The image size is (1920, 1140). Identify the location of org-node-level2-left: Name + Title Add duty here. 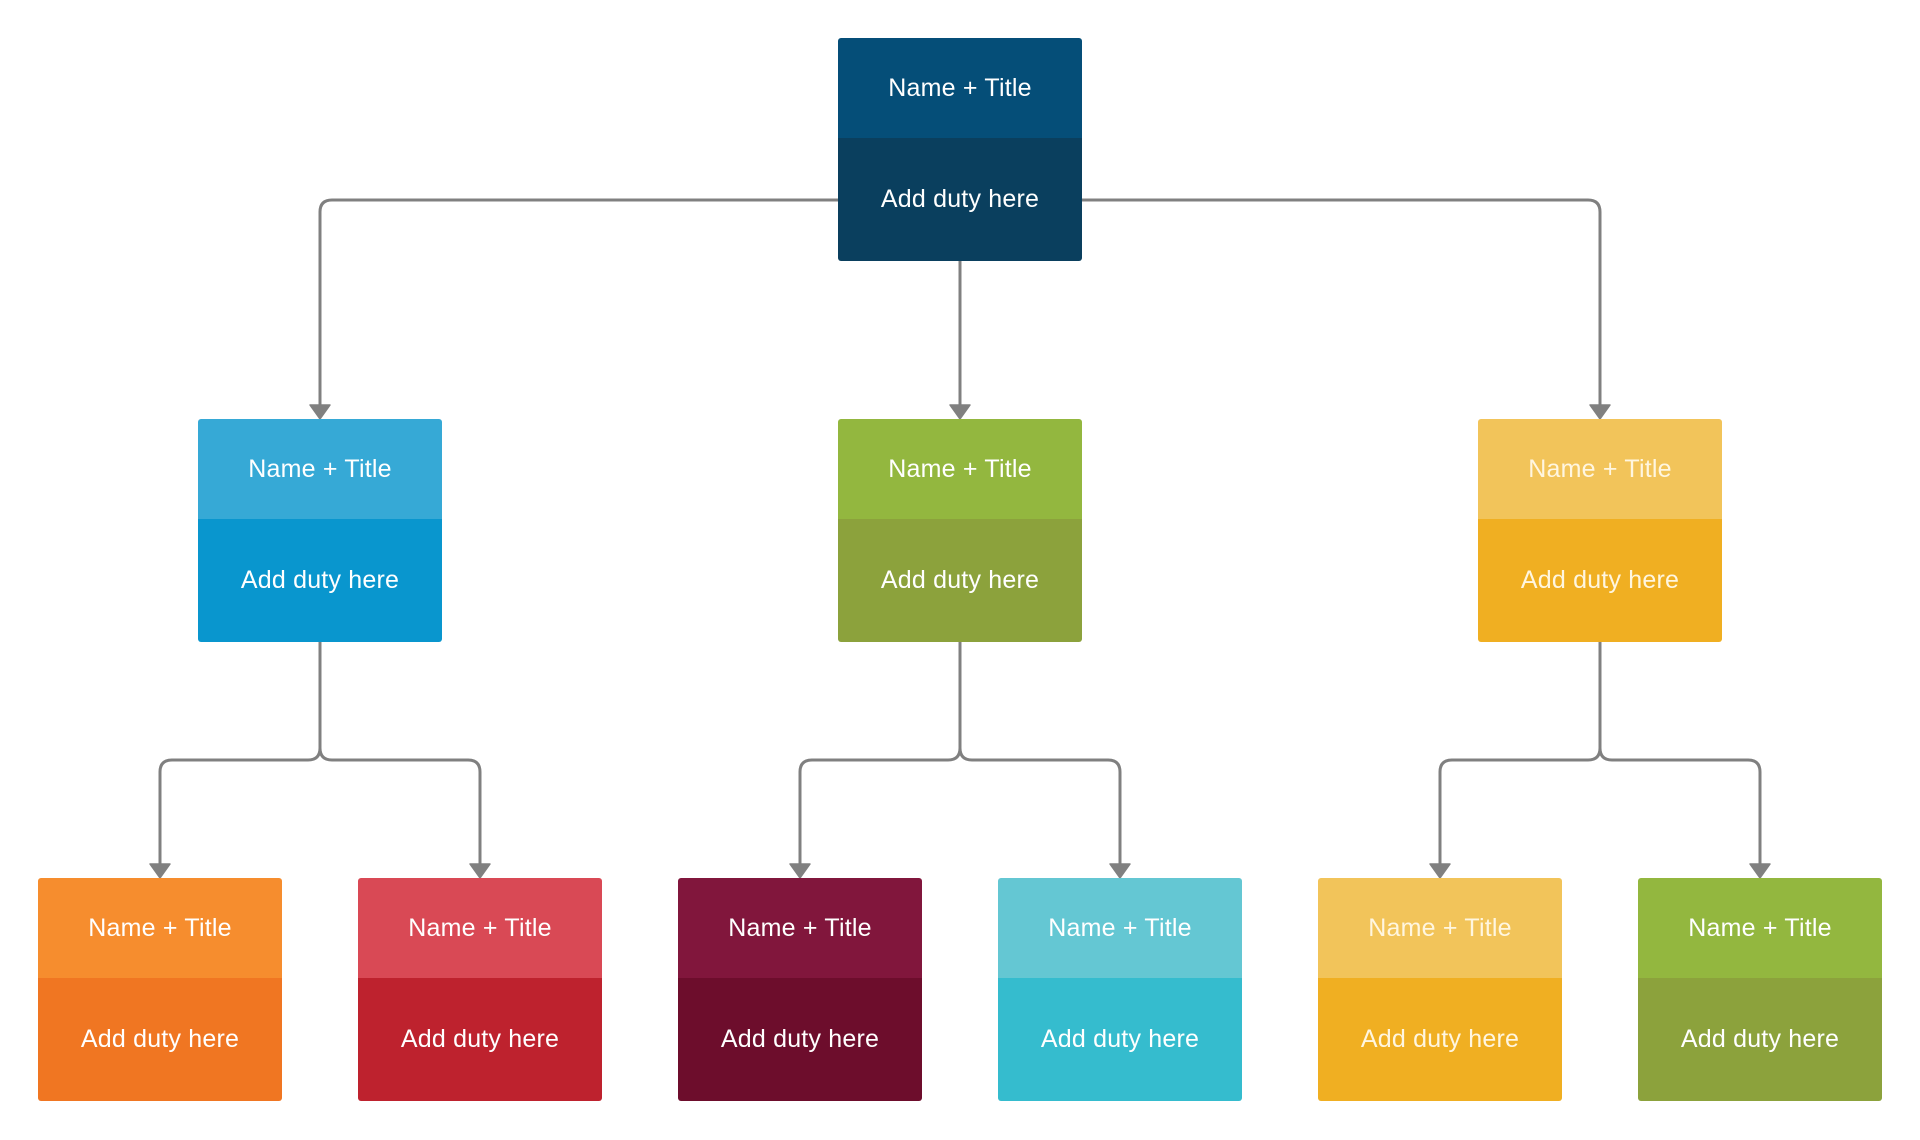
(320, 530).